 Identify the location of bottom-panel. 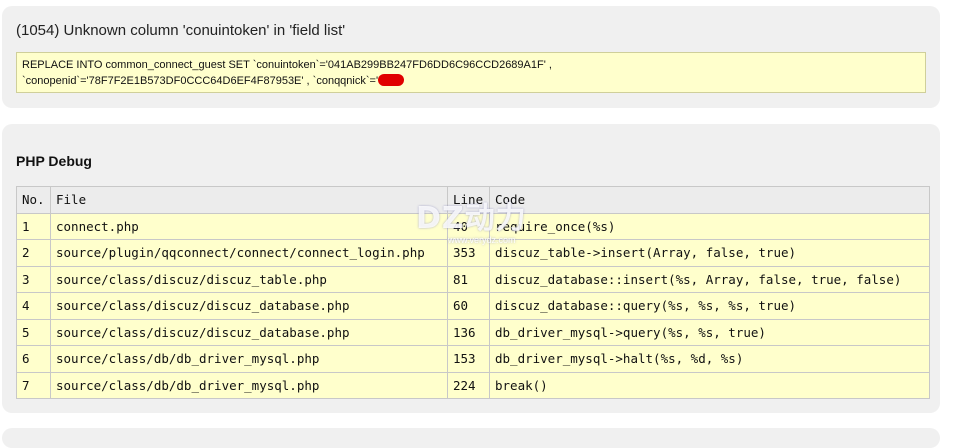
(471, 438).